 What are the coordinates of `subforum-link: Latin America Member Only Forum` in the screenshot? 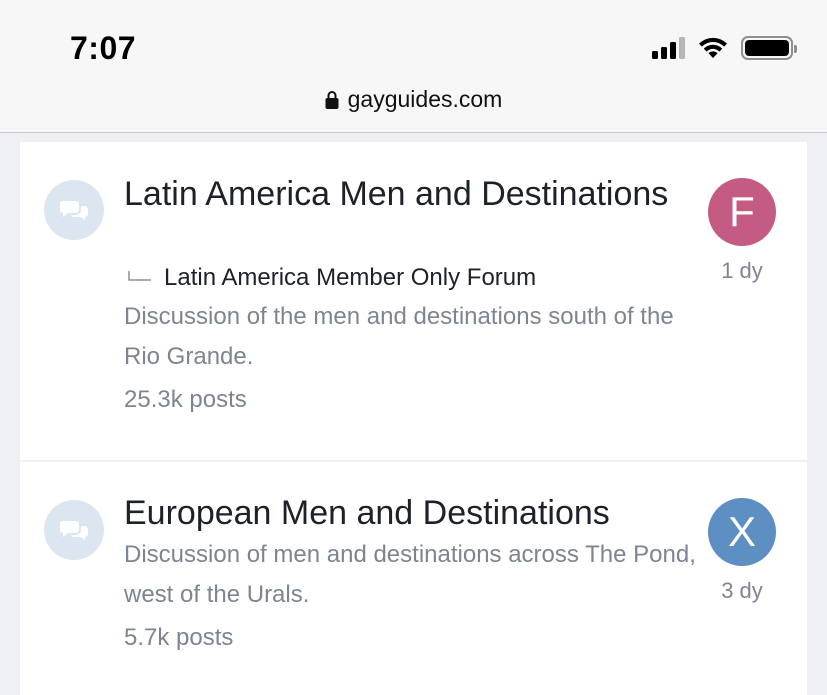 It's located at (332, 278).